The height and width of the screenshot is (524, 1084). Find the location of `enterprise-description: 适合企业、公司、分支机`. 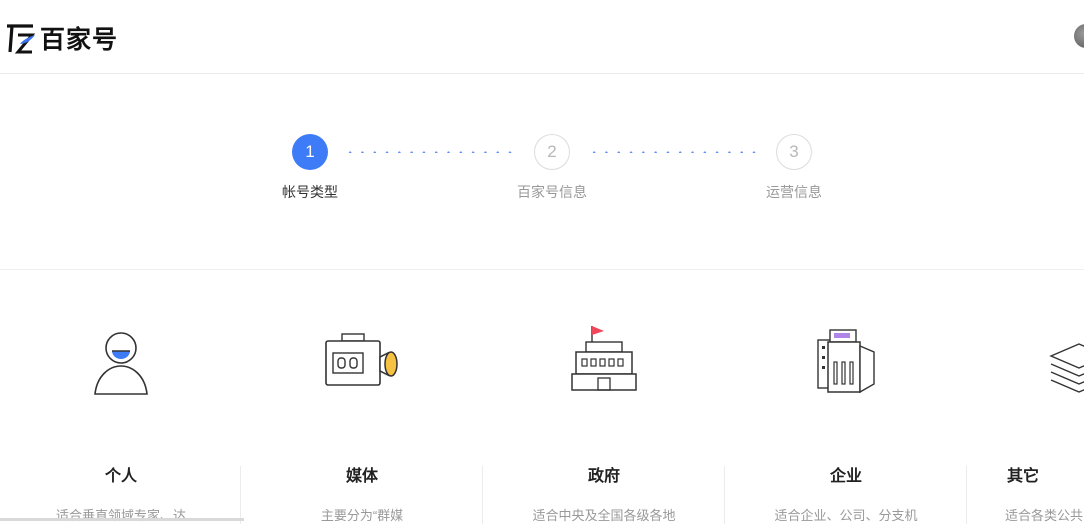

enterprise-description: 适合企业、公司、分支机 is located at coordinates (846, 515).